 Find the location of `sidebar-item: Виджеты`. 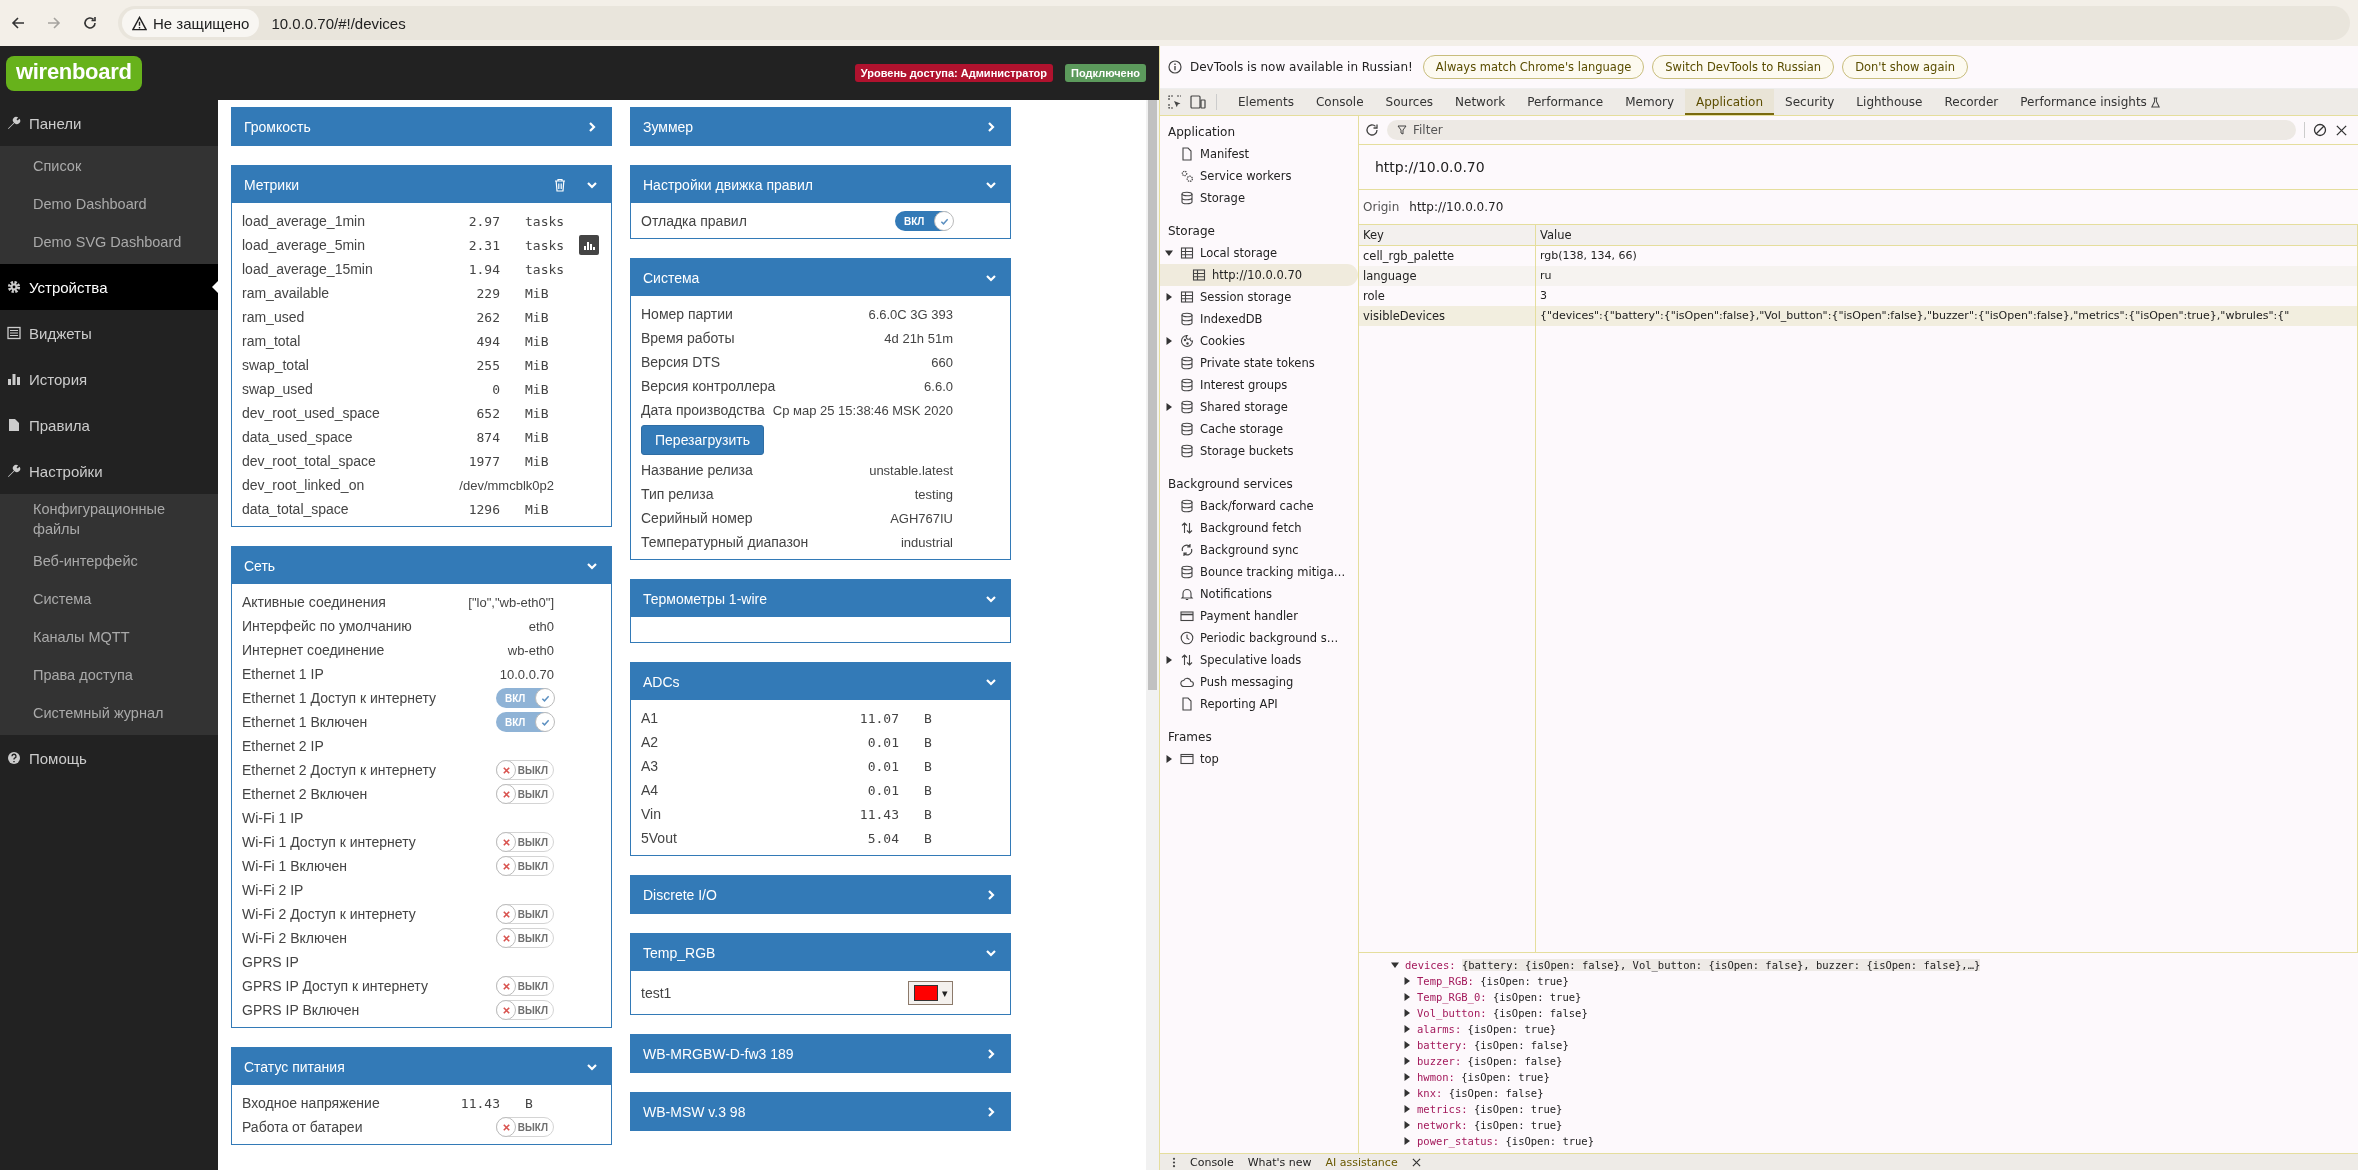

sidebar-item: Виджеты is located at coordinates (109, 333).